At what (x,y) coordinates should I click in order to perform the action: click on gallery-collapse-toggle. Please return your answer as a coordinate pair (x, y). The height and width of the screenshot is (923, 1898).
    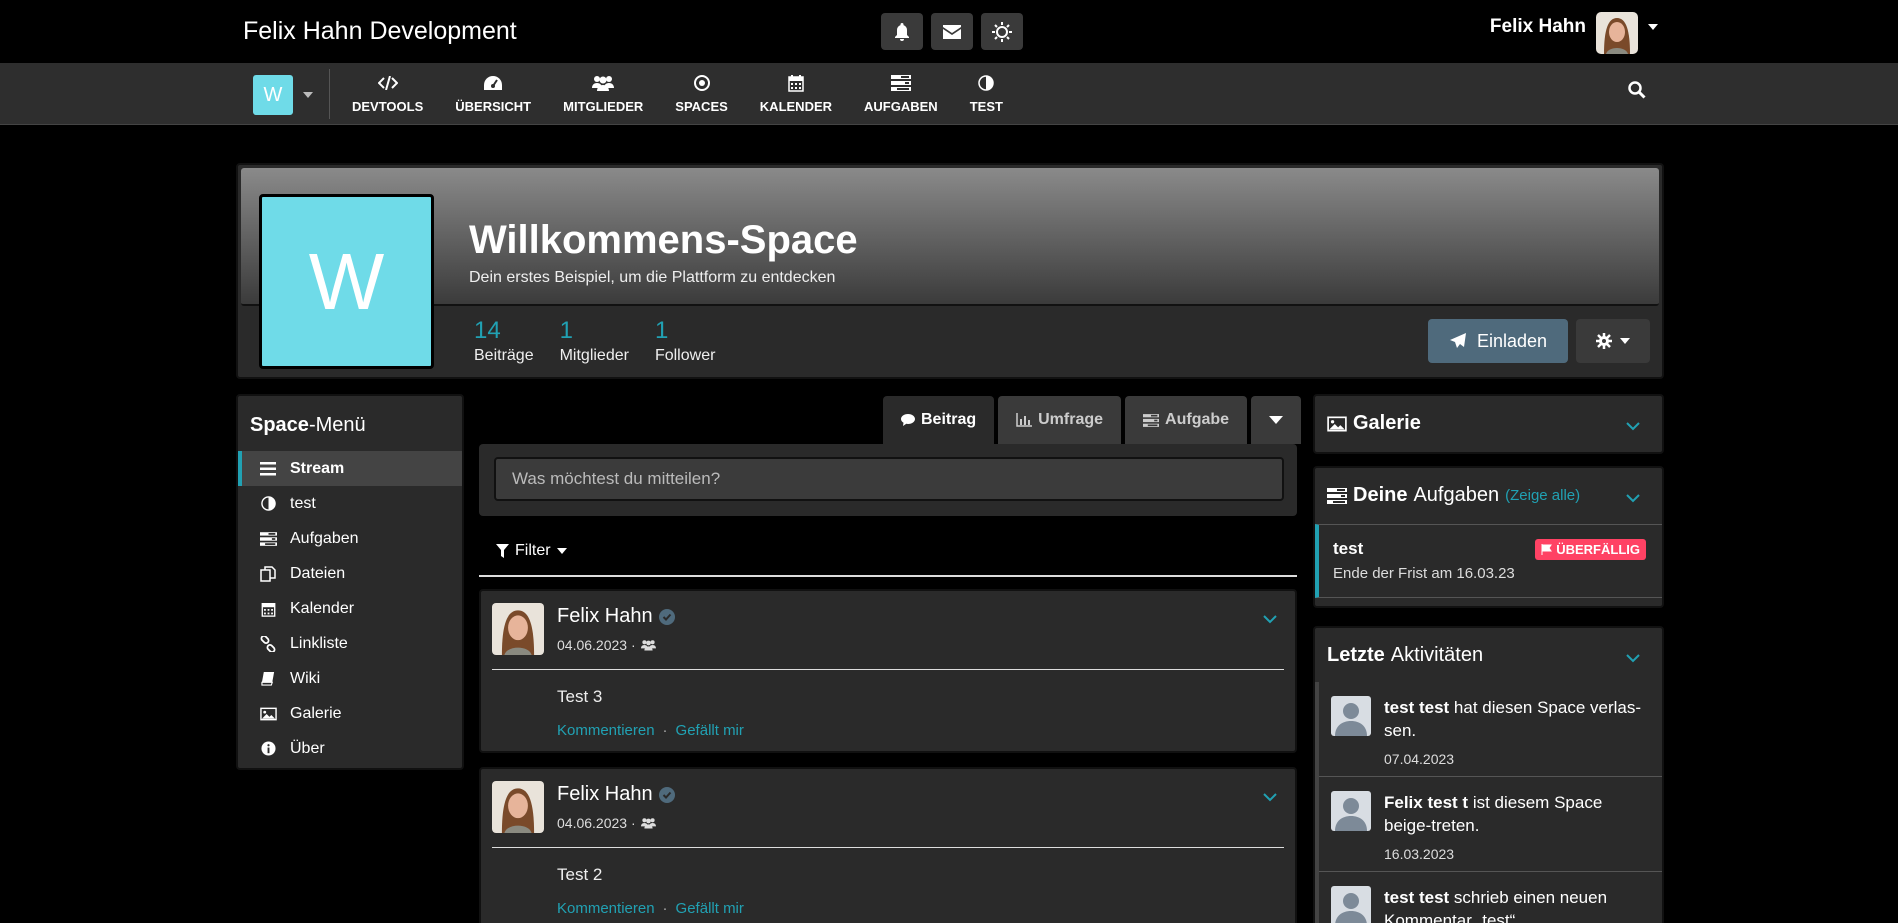
    Looking at the image, I should click on (1633, 427).